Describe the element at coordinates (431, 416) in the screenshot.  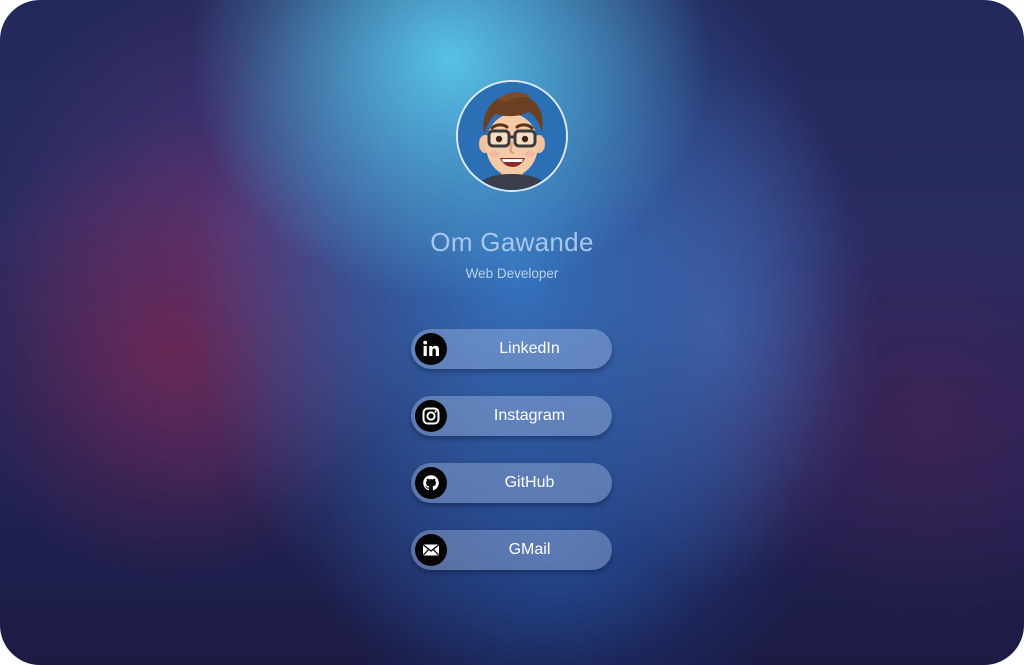
I see `instagram-icon` at that location.